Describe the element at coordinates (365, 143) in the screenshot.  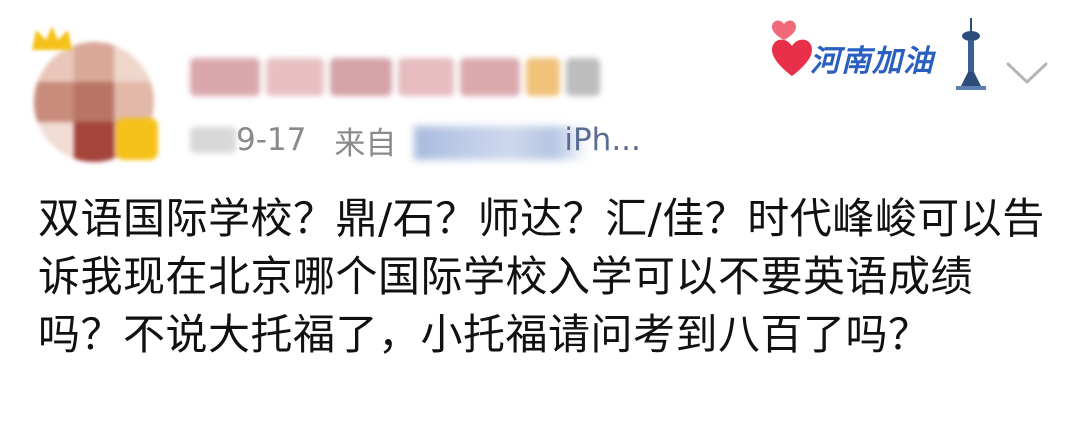
I see `from-label: 来自` at that location.